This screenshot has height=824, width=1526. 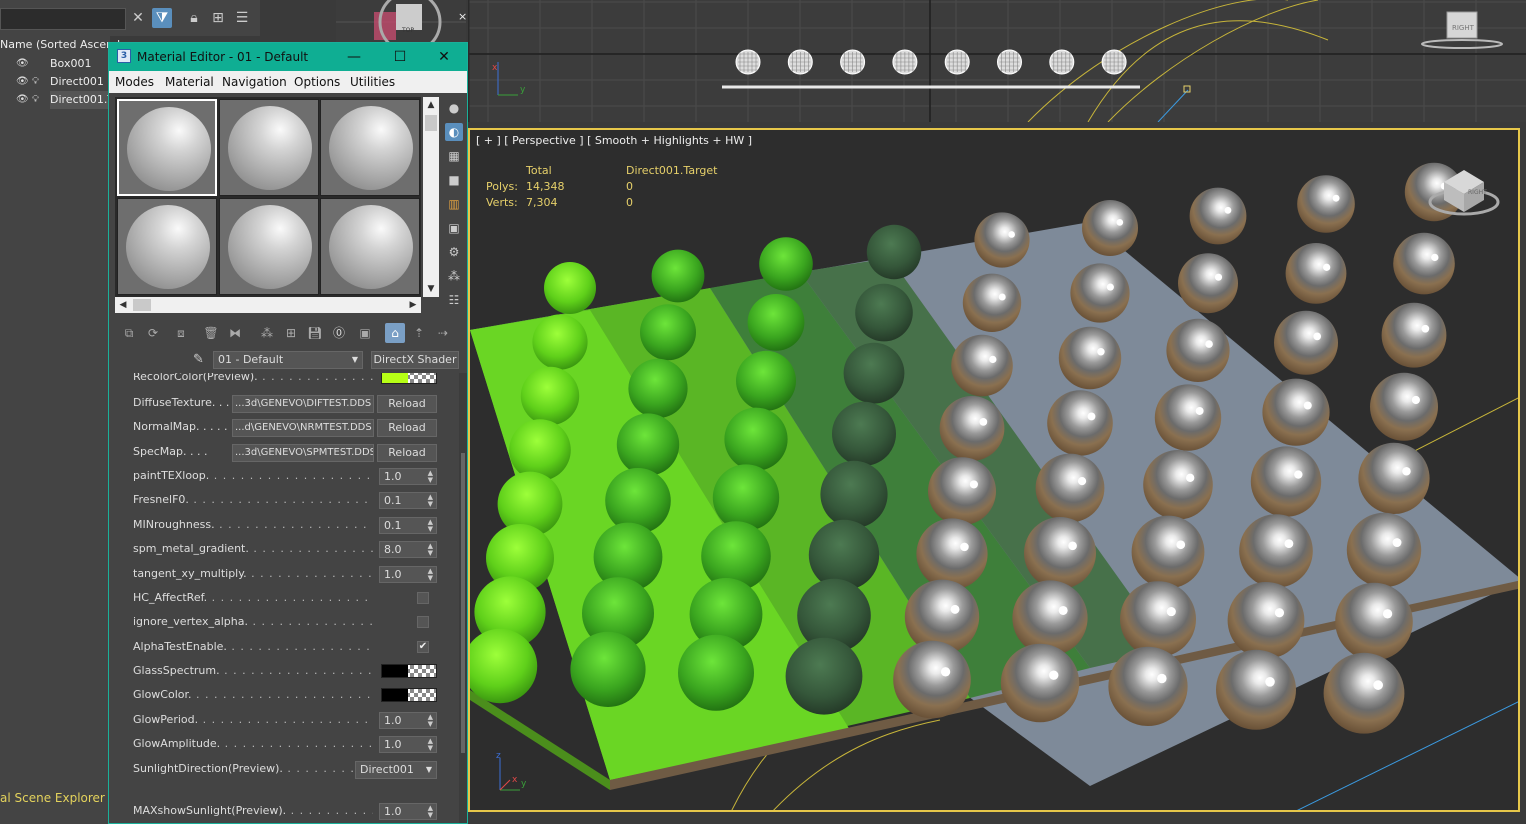 What do you see at coordinates (423, 622) in the screenshot?
I see `ignore-vertex-alpha-checkbox` at bounding box center [423, 622].